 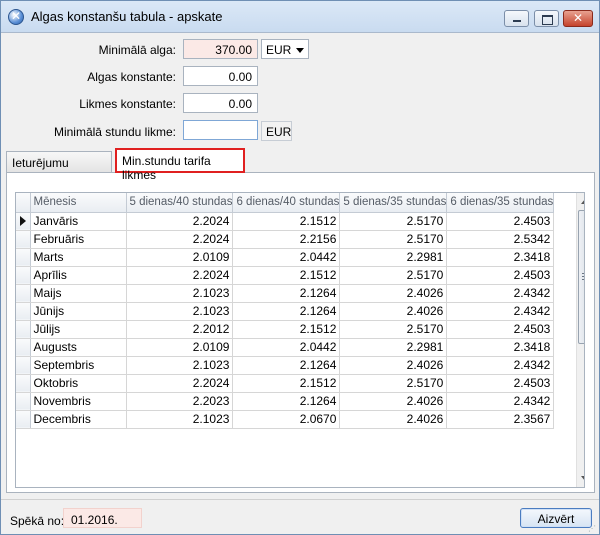 What do you see at coordinates (220, 130) in the screenshot?
I see `min-hour-rate-field` at bounding box center [220, 130].